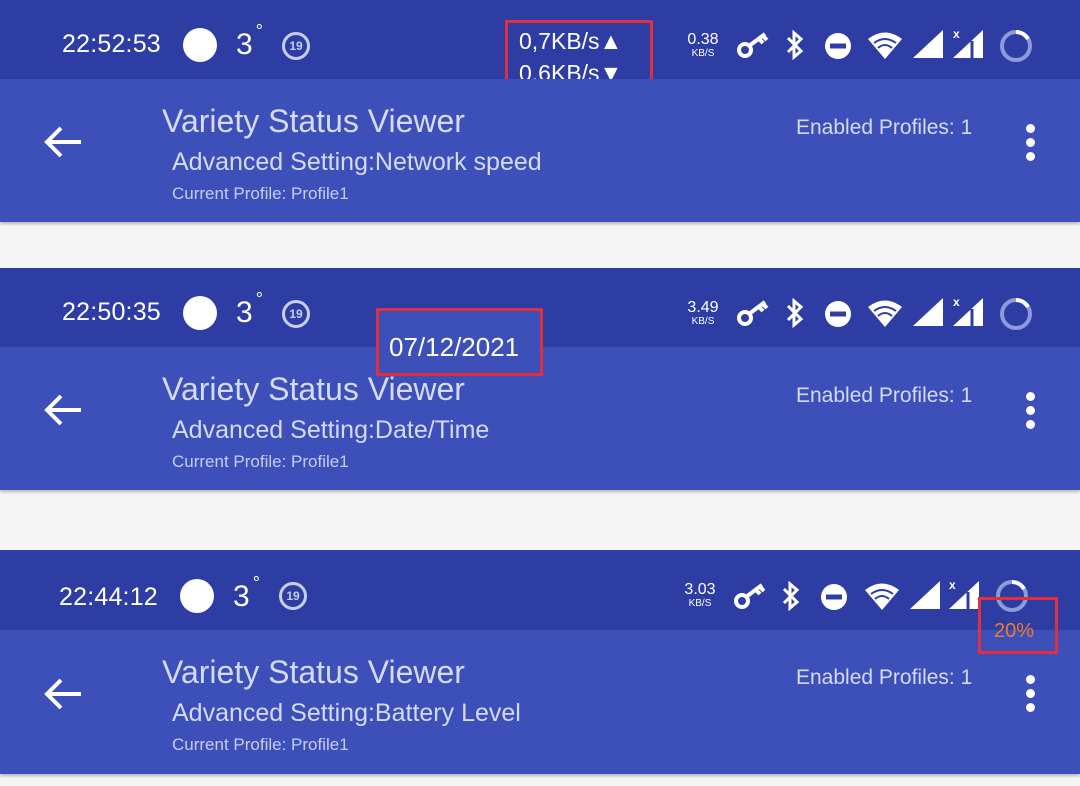 This screenshot has width=1080, height=786. I want to click on net-speed-indicator: 3.03 KB/S, so click(700, 595).